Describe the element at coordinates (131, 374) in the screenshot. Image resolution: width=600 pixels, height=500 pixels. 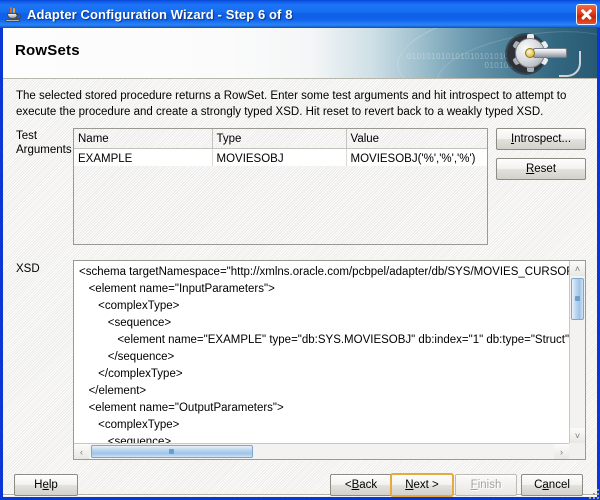
I see `xsd-line: </complexType>` at that location.